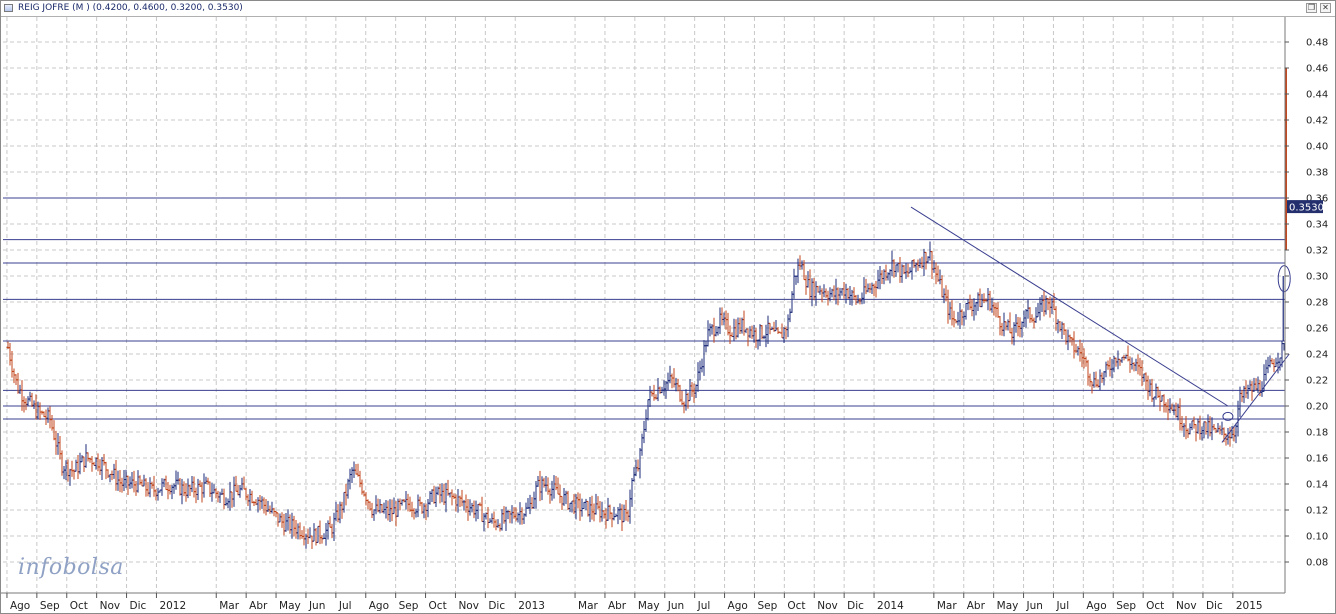  Describe the element at coordinates (1317, 43) in the screenshot. I see `price-tick-label: 0.48` at that location.